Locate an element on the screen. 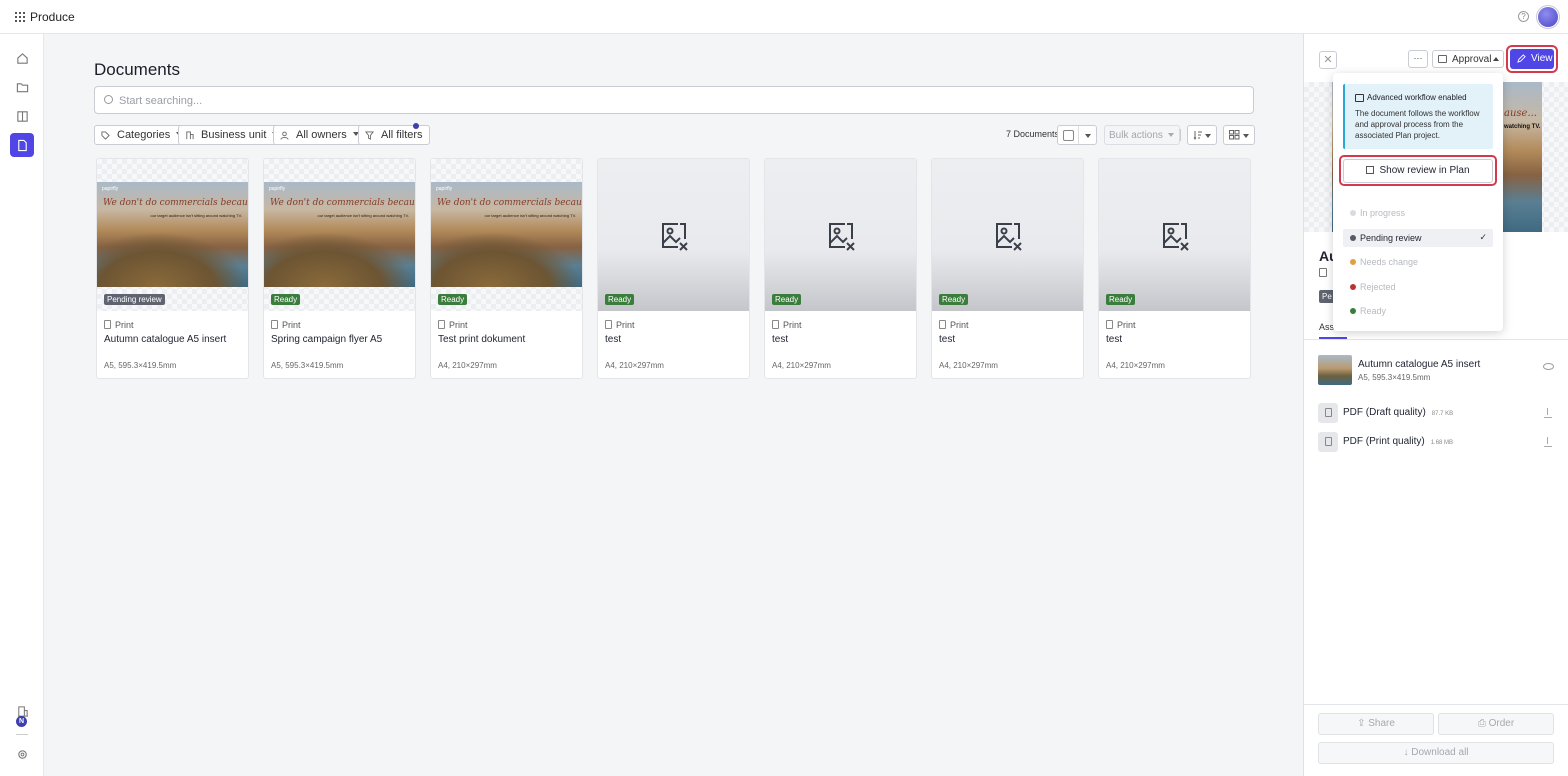  building-icon is located at coordinates (190, 135).